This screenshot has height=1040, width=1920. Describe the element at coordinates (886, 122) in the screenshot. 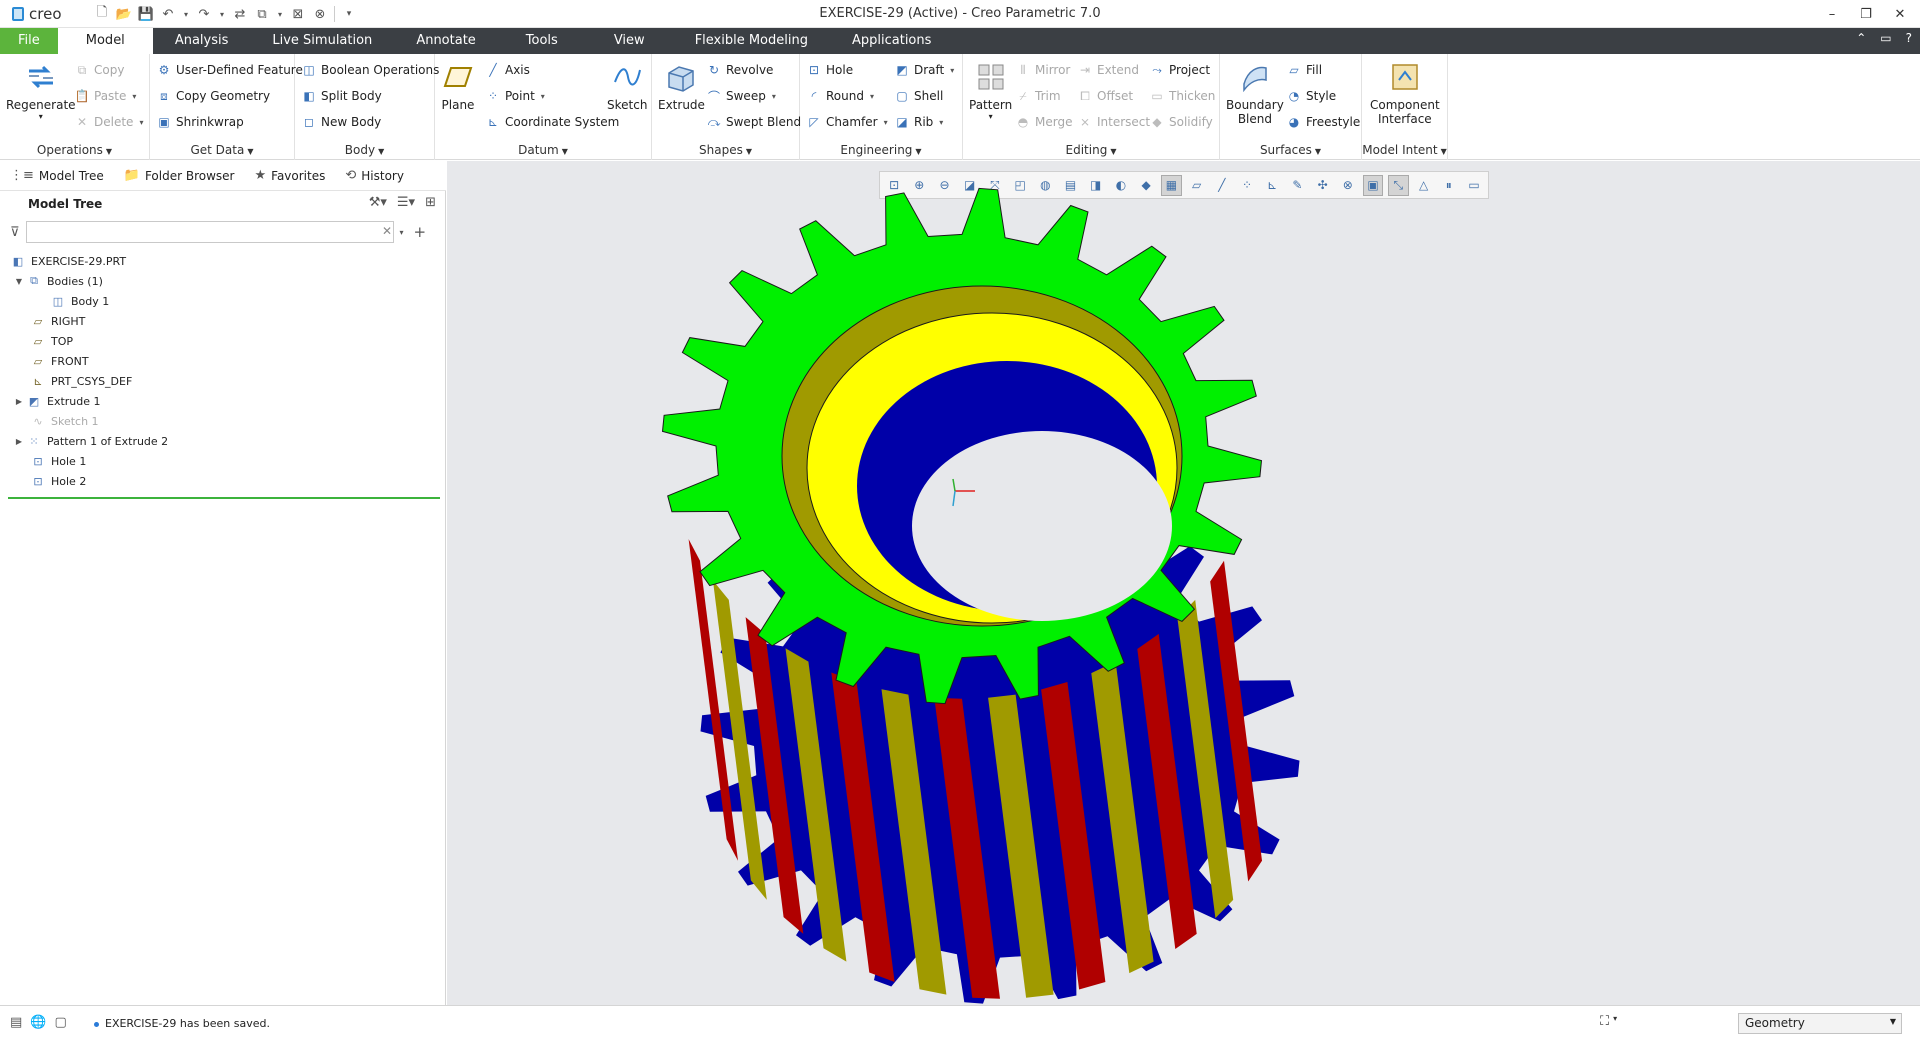

I see `chamfer-dropdown-icon: ▾` at that location.